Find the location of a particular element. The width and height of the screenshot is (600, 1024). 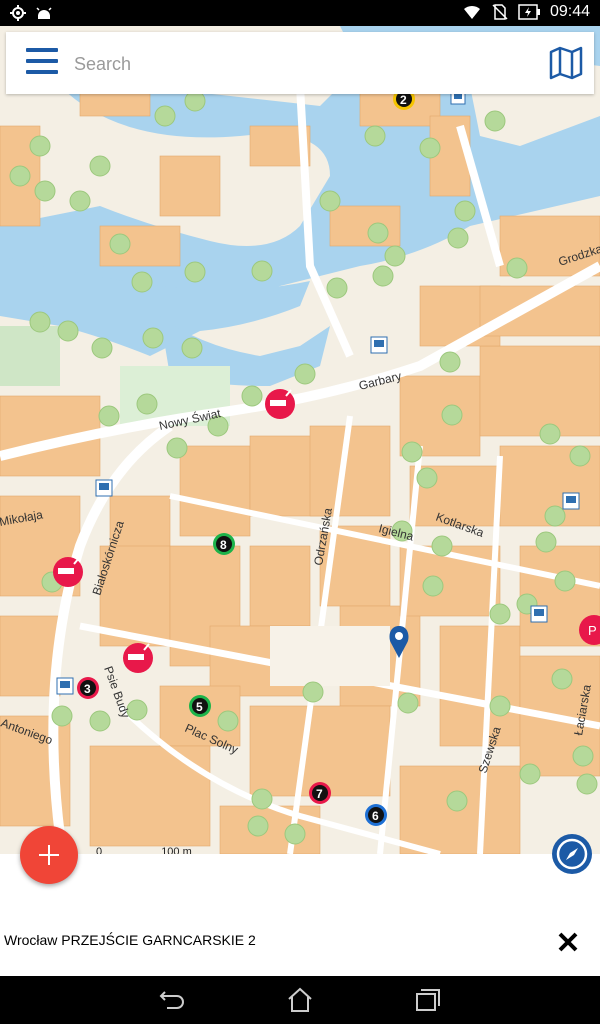

svg-text: 7 is located at coordinates (319, 794).